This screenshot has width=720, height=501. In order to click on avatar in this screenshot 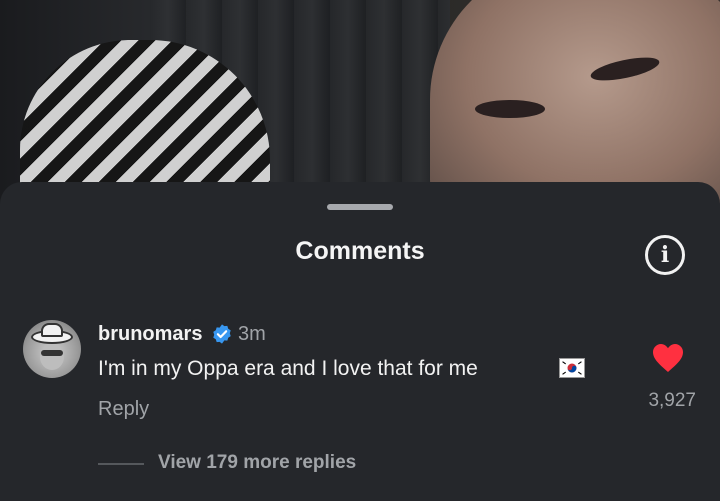, I will do `click(52, 349)`.